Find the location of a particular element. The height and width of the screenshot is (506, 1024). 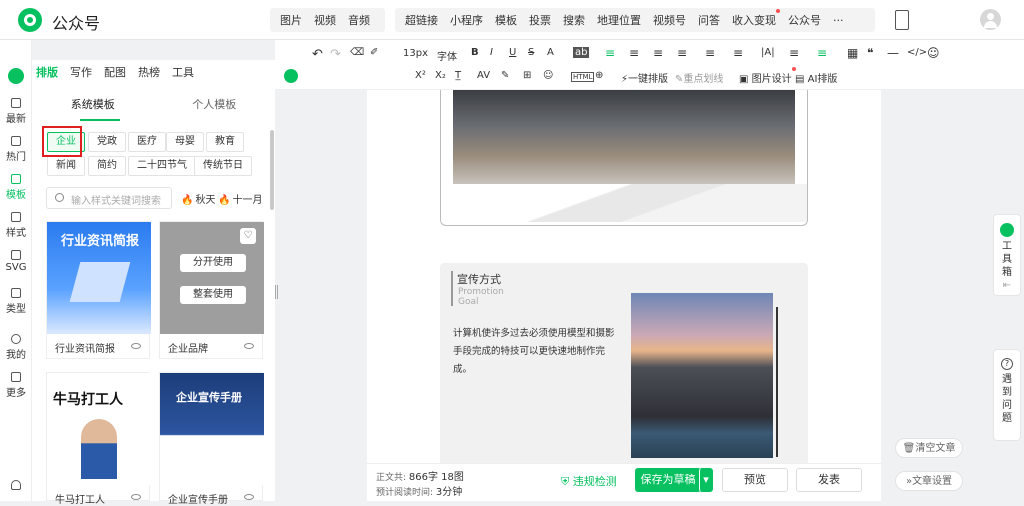

table-icon: ▦ is located at coordinates (852, 53).